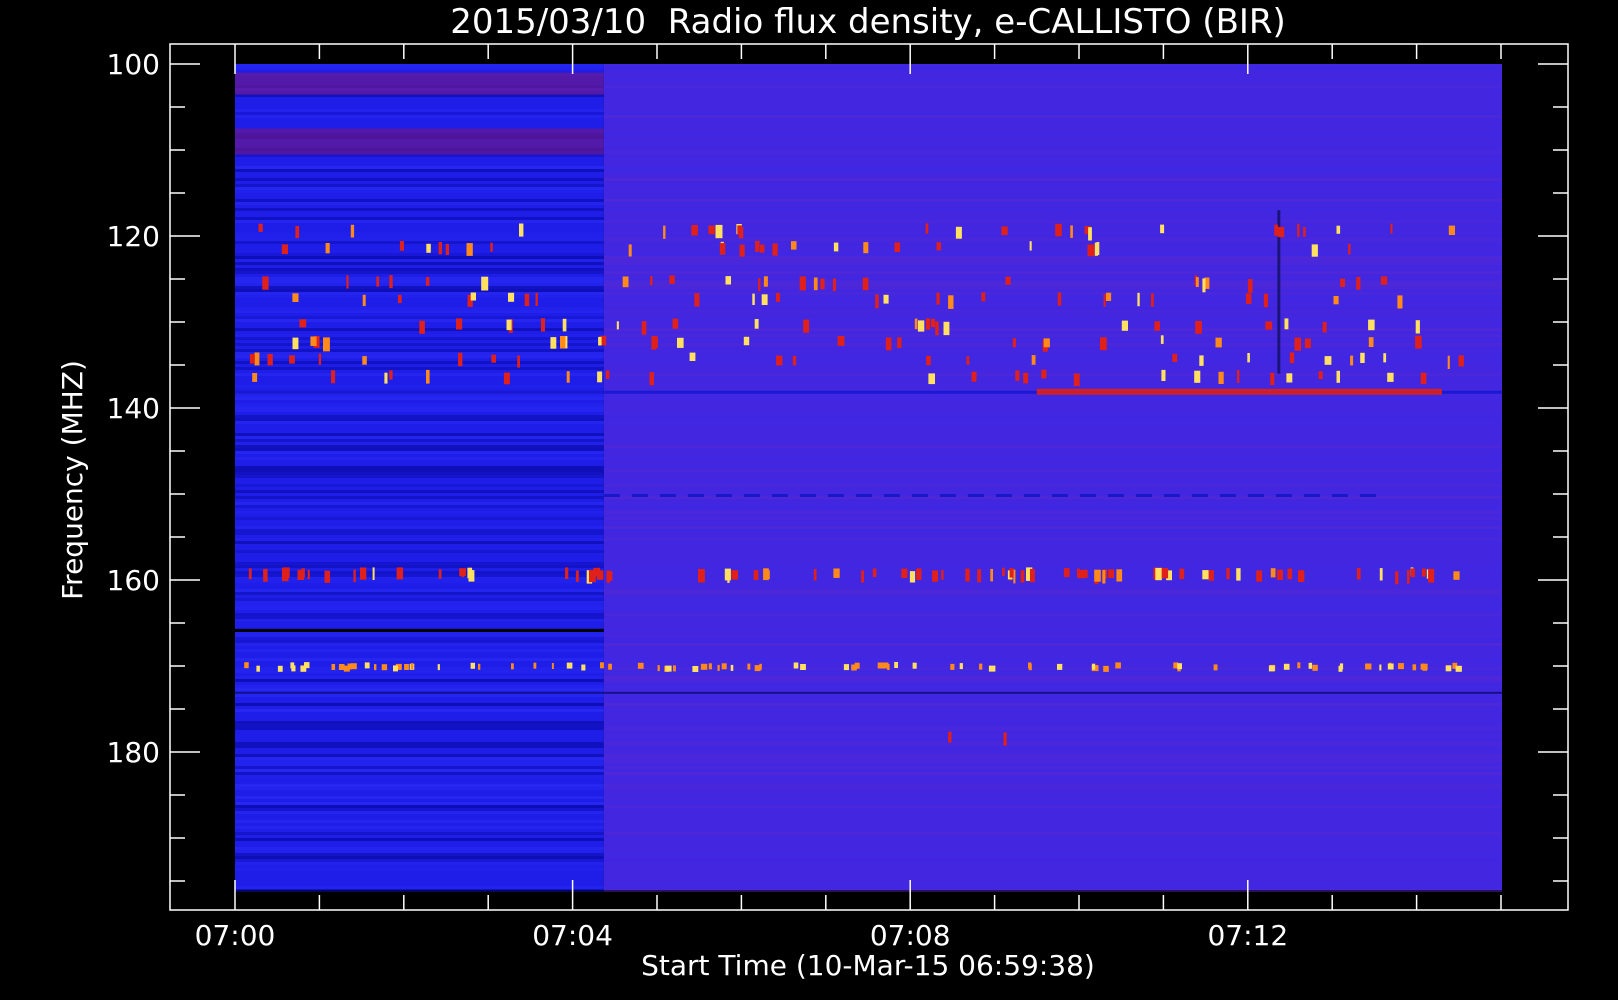 This screenshot has width=1618, height=1000. I want to click on y-tick-label: 140, so click(133, 408).